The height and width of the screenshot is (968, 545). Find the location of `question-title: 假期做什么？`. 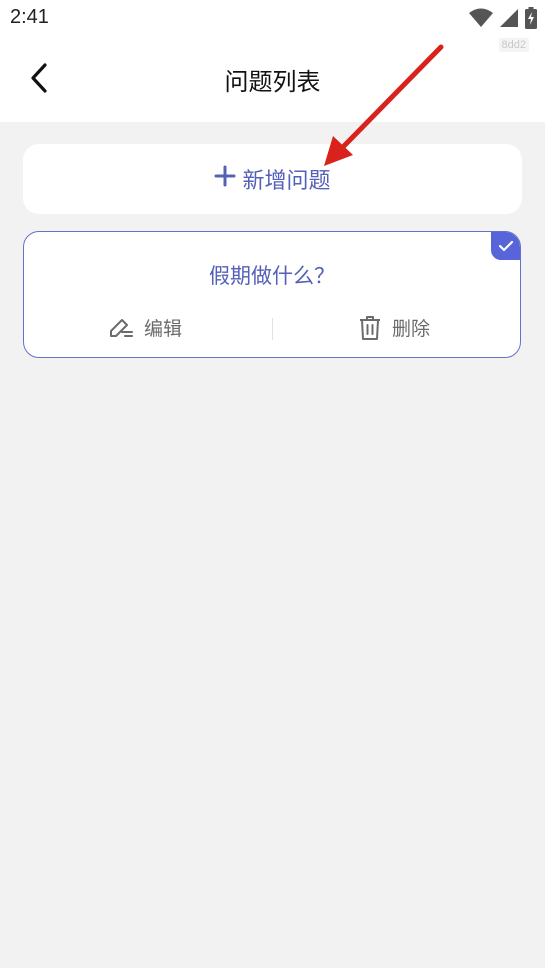

question-title: 假期做什么？ is located at coordinates (272, 276).